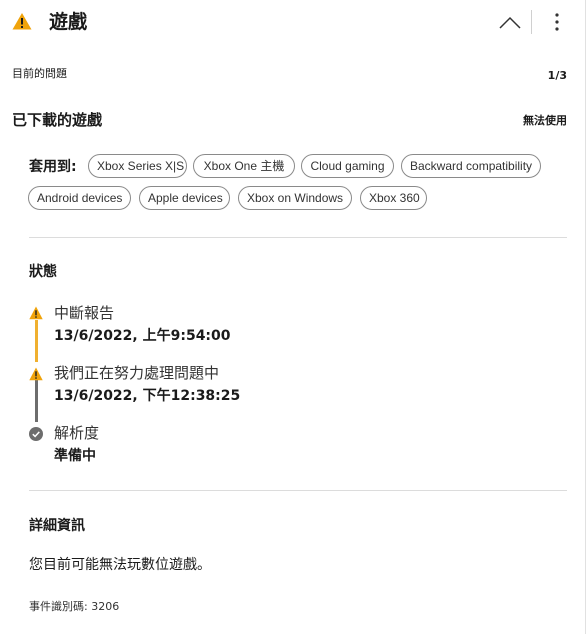 This screenshot has height=634, width=586. I want to click on current-issue-label: 目前的問題, so click(39, 73).